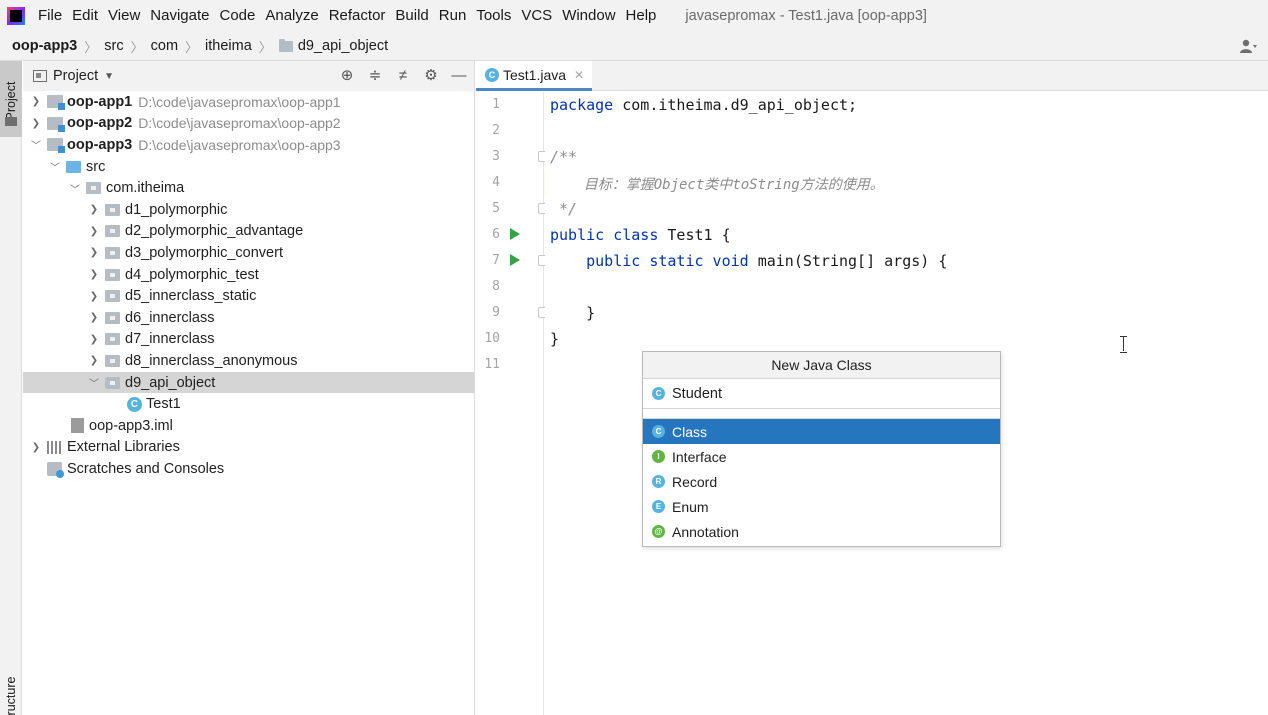 This screenshot has width=1268, height=715. I want to click on line-number: 7, so click(496, 260).